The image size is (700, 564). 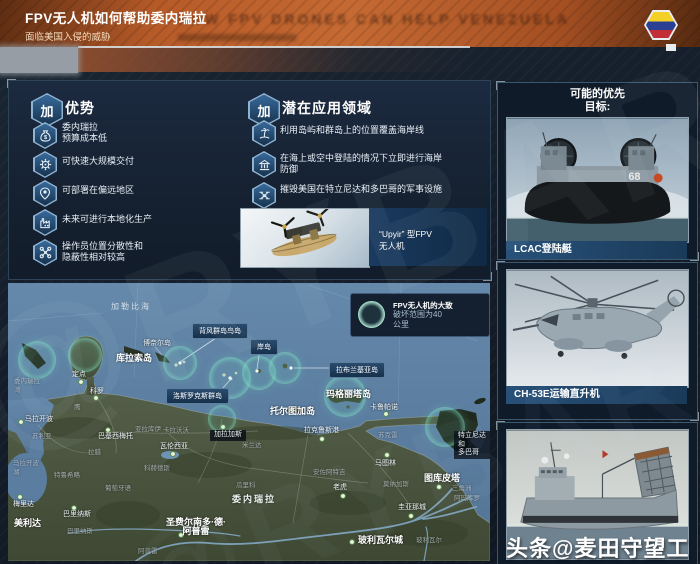 I want to click on map-label: 苏克雷, so click(x=388, y=435).